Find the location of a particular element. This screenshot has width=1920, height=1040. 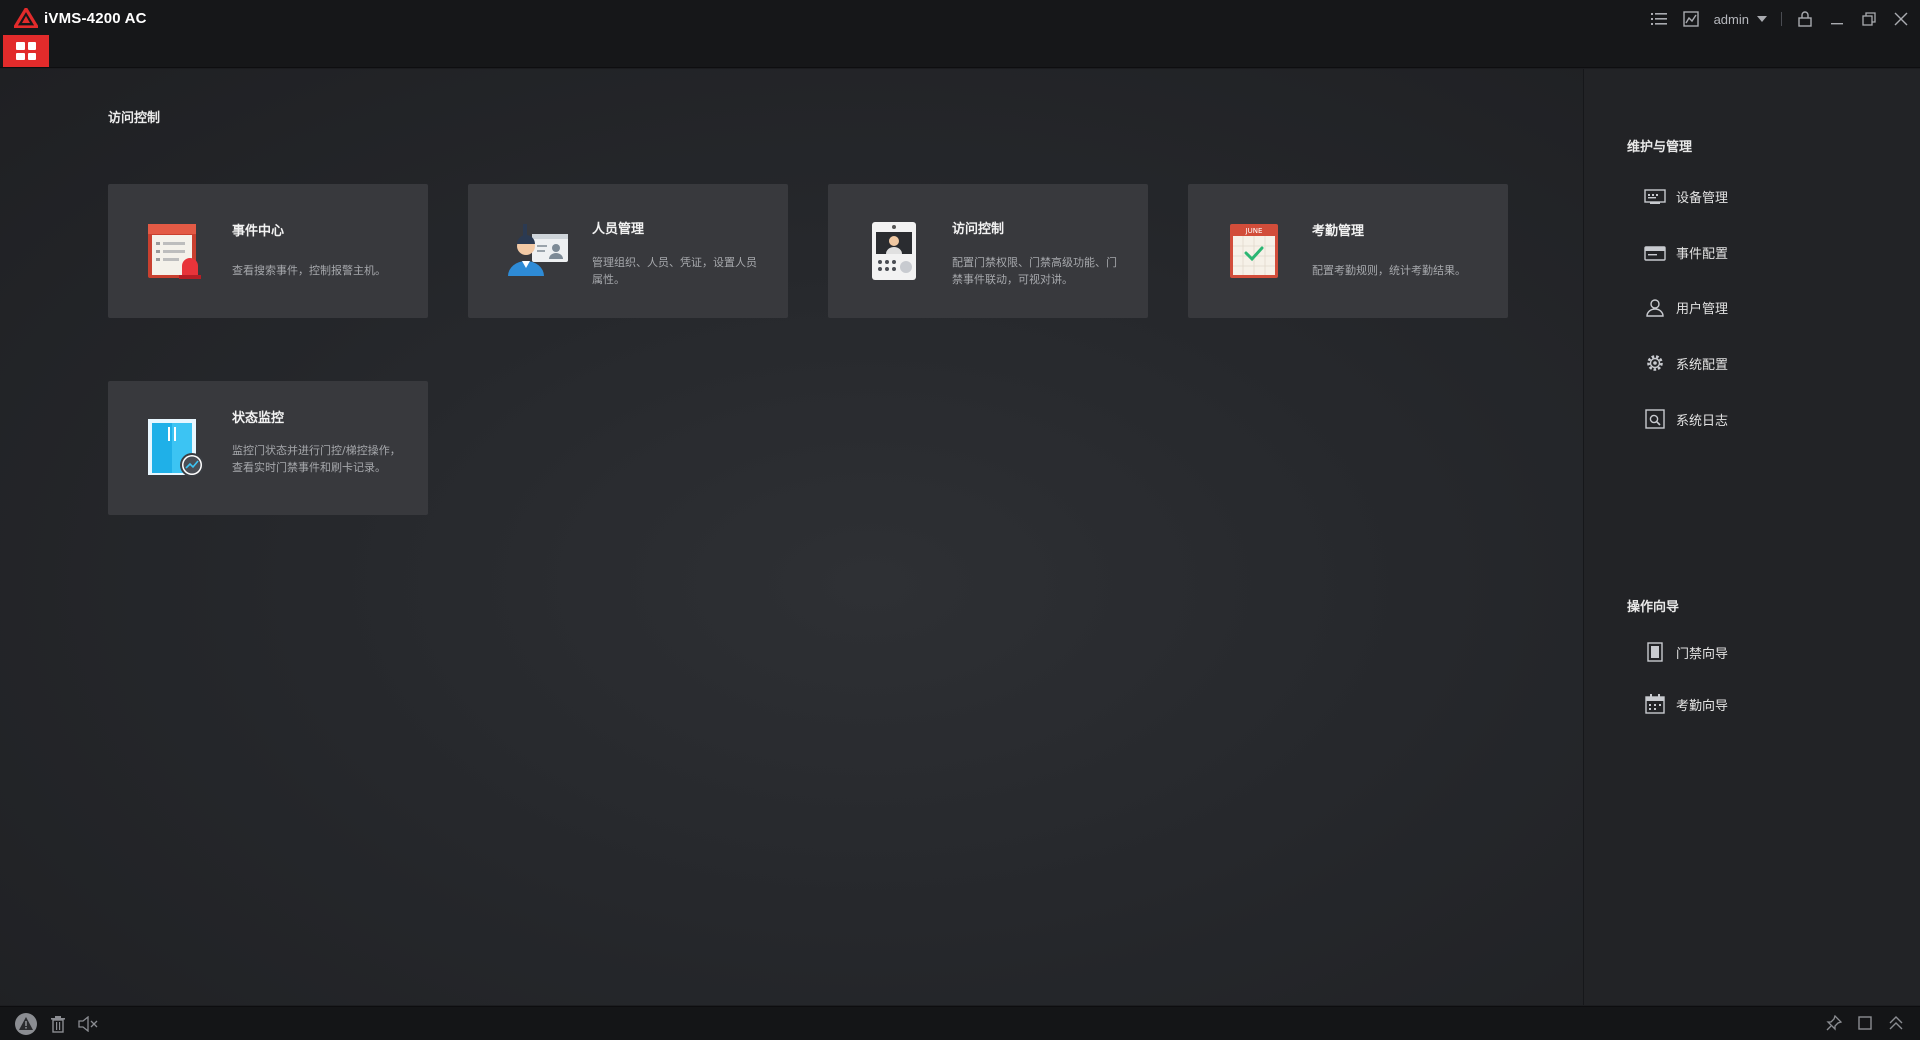

sidebar-item-door-wizard: 门禁向导 is located at coordinates (1686, 652).